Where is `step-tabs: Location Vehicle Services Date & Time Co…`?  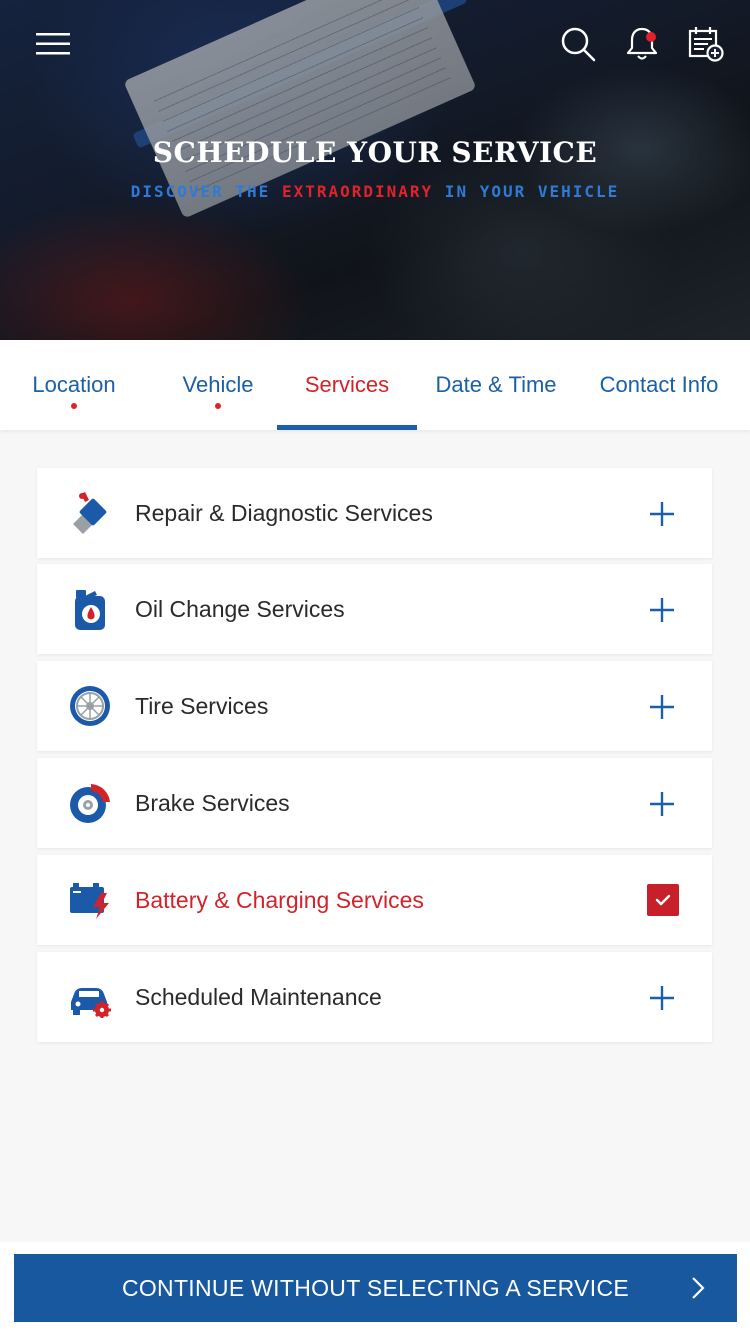
step-tabs: Location Vehicle Services Date & Time Co… is located at coordinates (375, 385).